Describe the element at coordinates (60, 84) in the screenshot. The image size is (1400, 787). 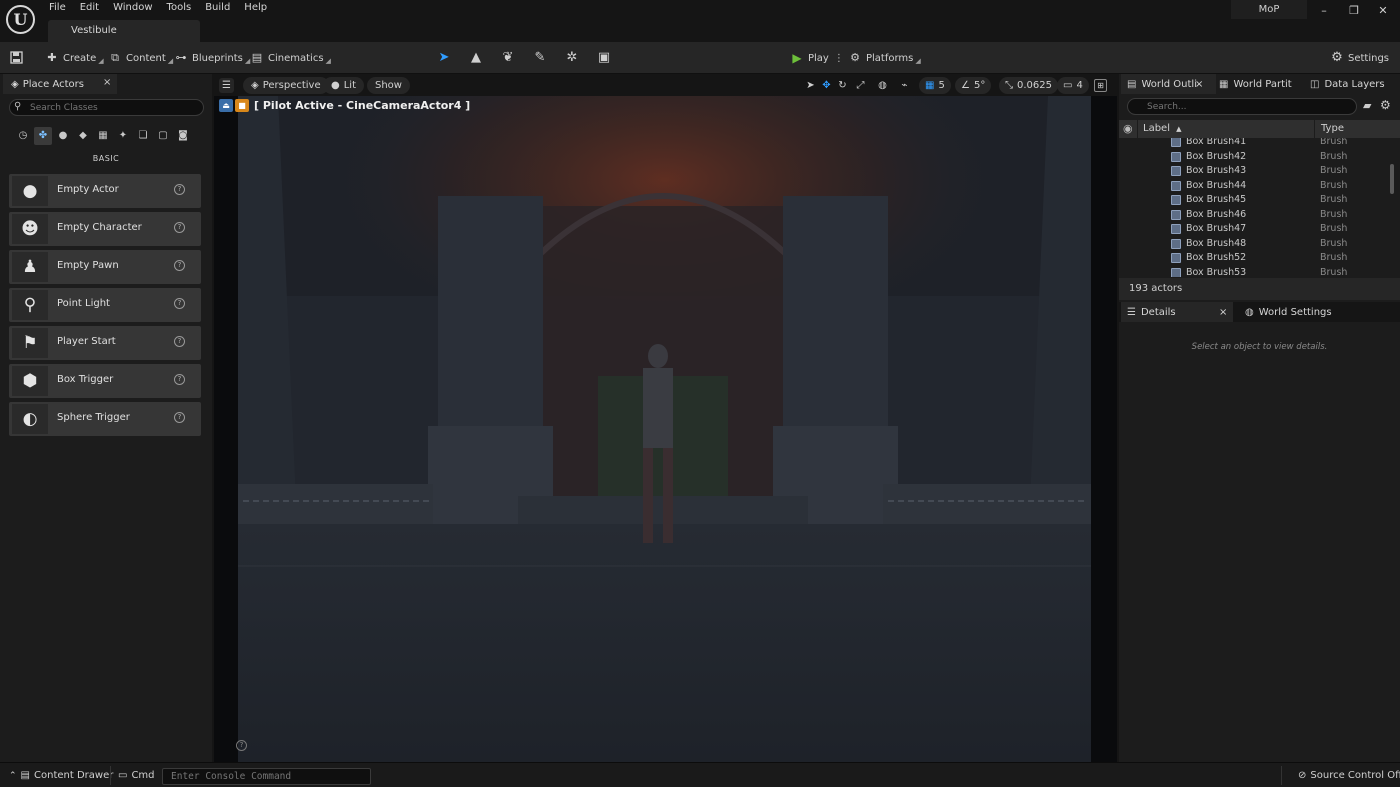
I see `tab-place-actors: ◈ Place Actors` at that location.